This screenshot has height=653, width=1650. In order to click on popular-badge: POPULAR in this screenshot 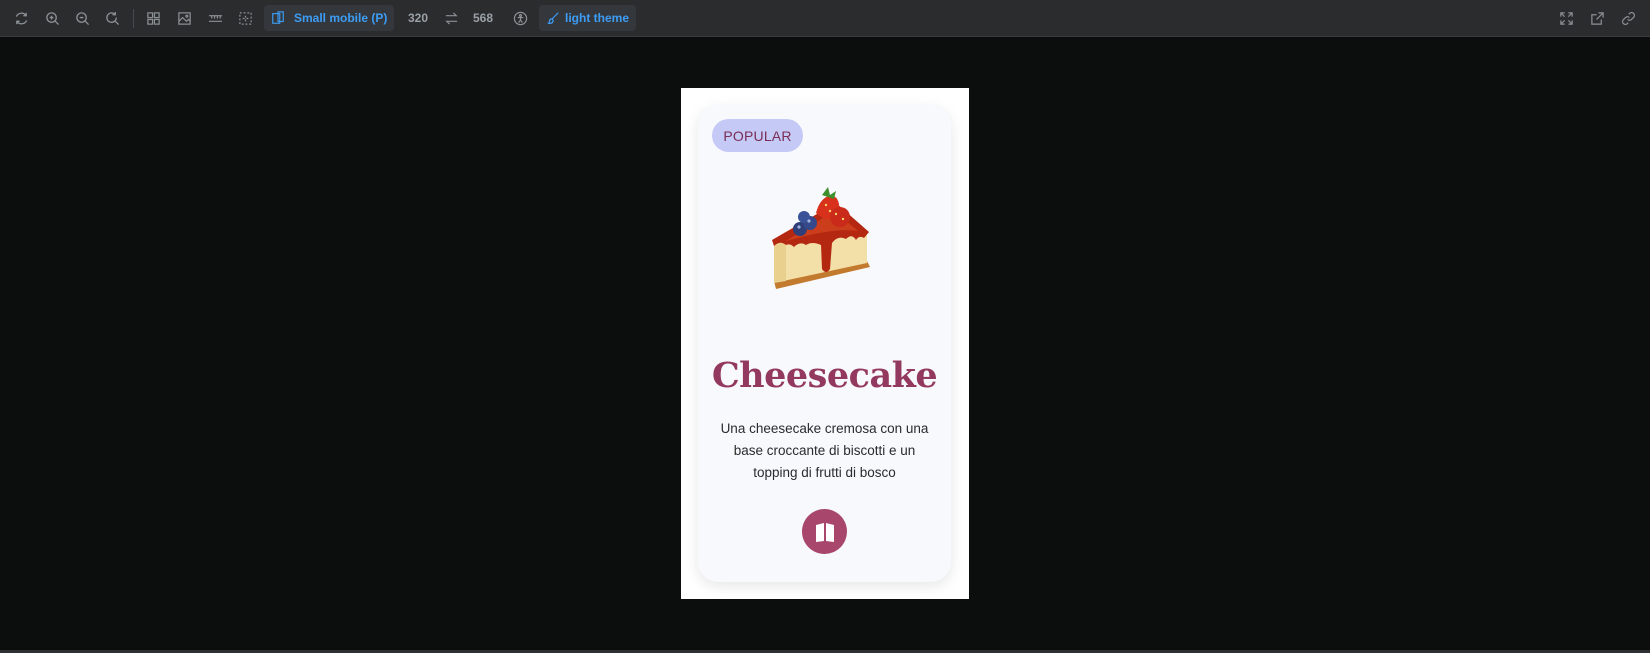, I will do `click(757, 135)`.